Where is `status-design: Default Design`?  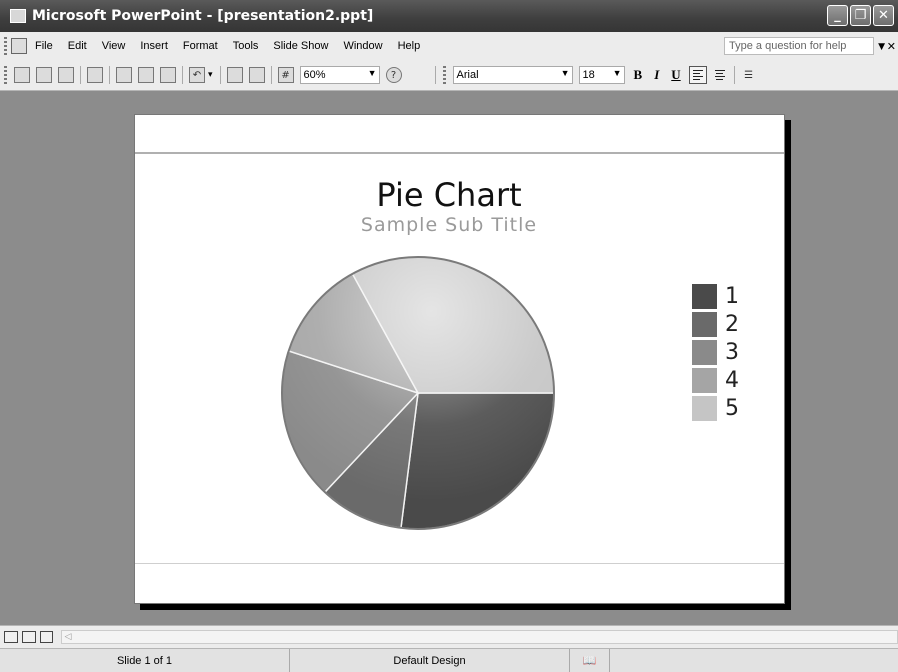 status-design: Default Design is located at coordinates (430, 660).